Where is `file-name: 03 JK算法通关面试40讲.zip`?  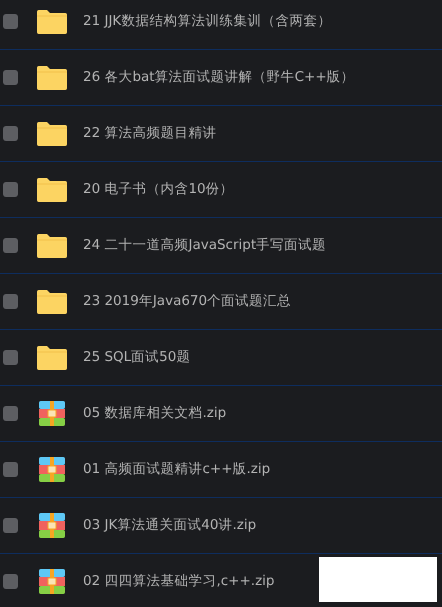 file-name: 03 JK算法通关面试40讲.zip is located at coordinates (169, 525).